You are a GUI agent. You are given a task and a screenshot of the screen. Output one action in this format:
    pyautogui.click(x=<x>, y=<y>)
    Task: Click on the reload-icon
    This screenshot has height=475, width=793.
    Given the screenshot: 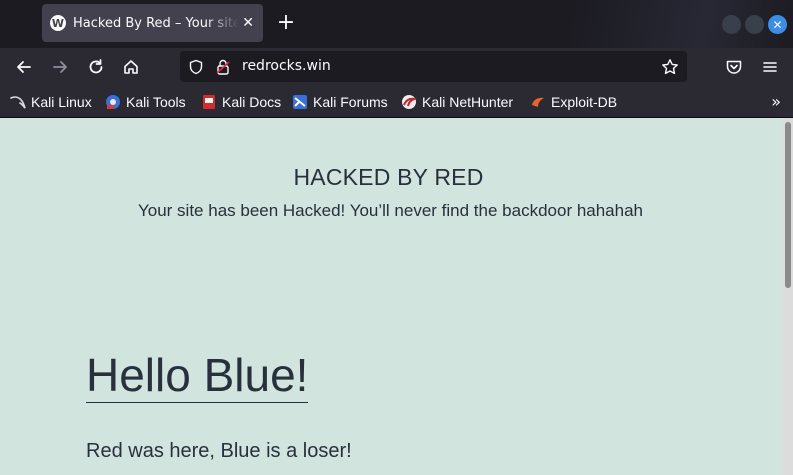 What is the action you would take?
    pyautogui.click(x=96, y=66)
    